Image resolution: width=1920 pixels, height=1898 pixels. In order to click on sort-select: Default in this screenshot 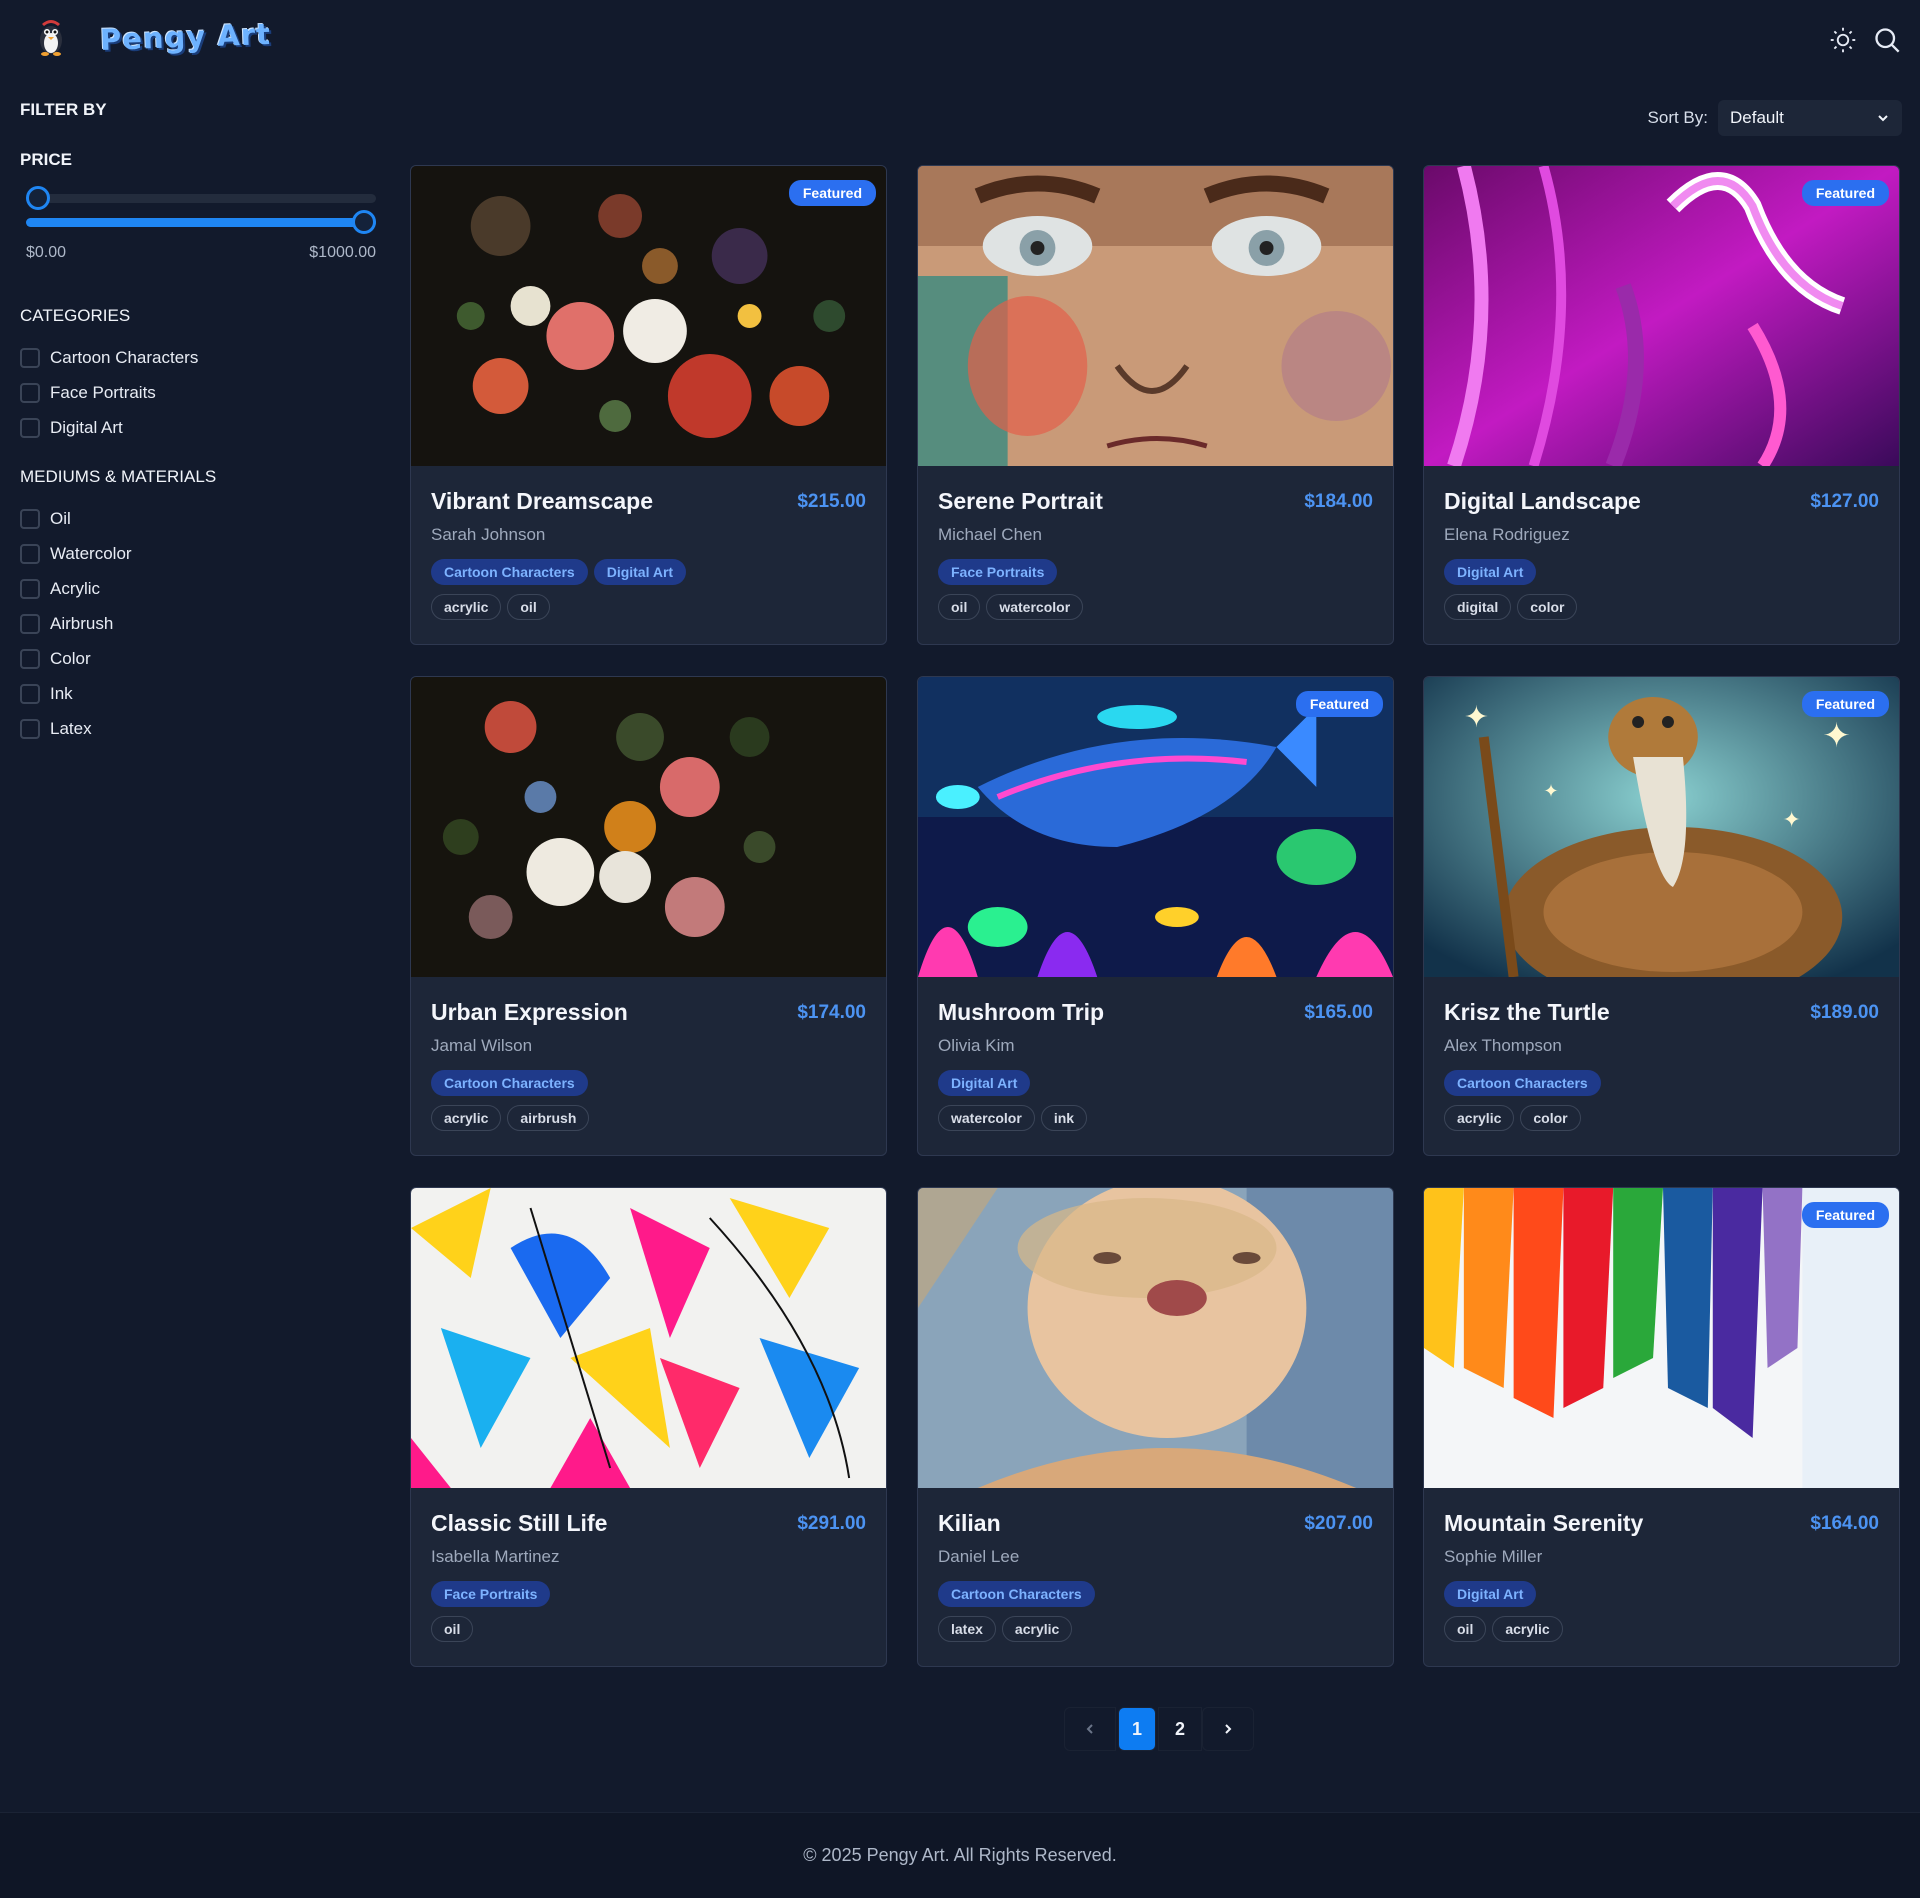, I will do `click(1810, 118)`.